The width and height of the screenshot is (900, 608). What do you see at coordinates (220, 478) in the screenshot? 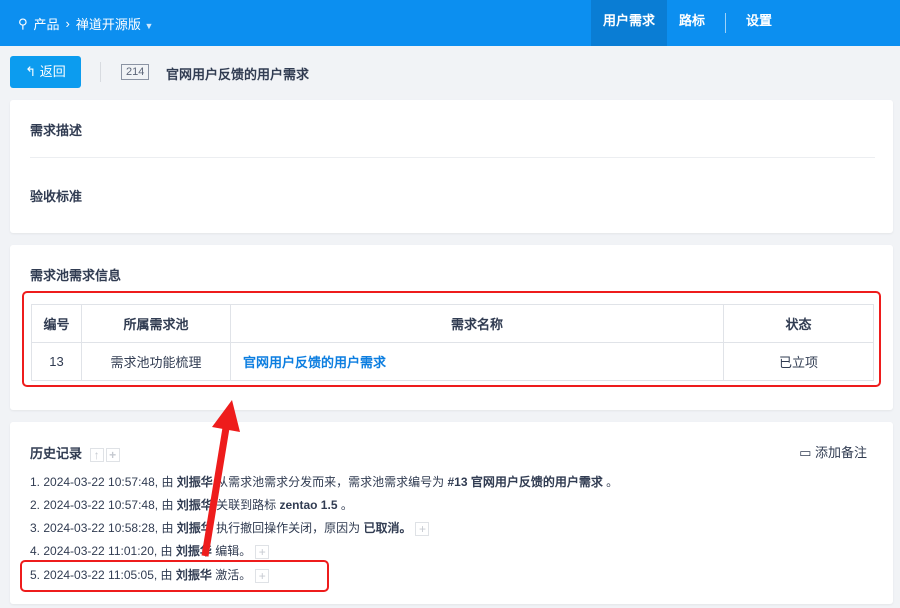
I see `annotation-arrow` at bounding box center [220, 478].